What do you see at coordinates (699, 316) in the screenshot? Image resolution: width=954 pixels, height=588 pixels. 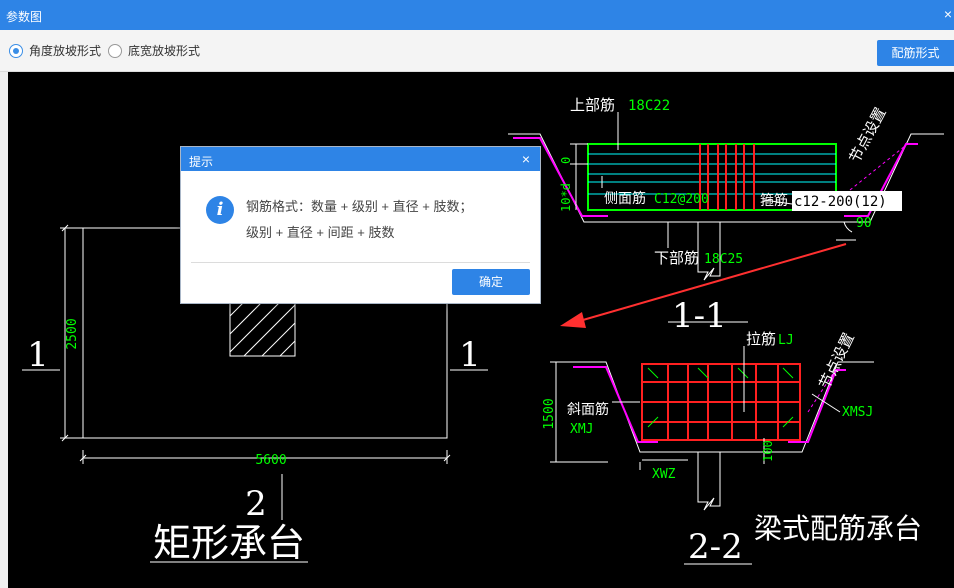 I see `section-1-1-caption: 1-1` at bounding box center [699, 316].